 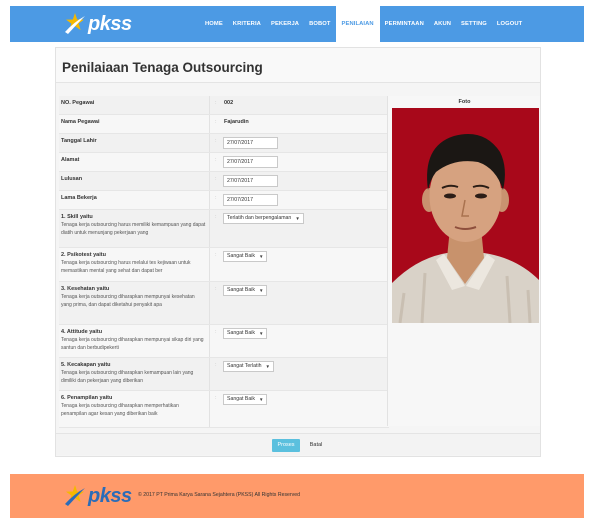 I want to click on action-bar: Proses Batal, so click(x=298, y=444).